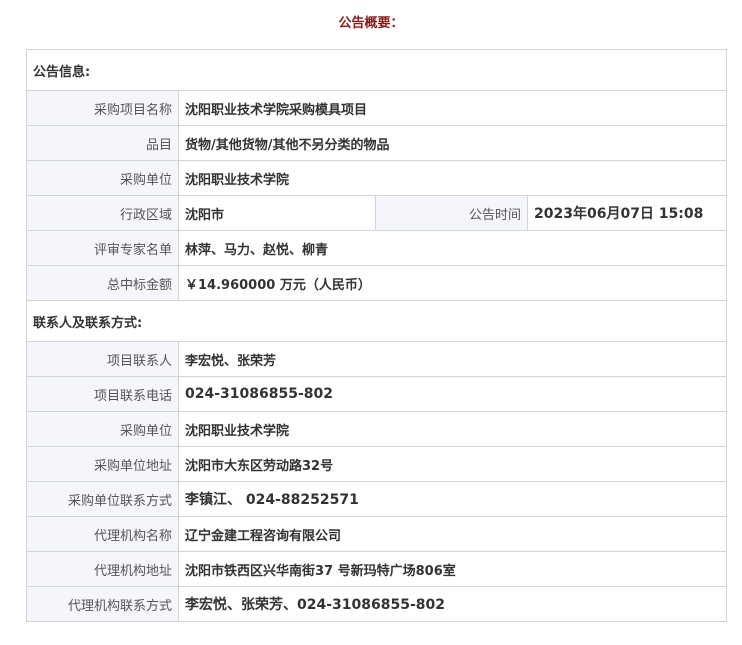 Image resolution: width=742 pixels, height=645 pixels. I want to click on page-title: 公告概要：, so click(371, 23).